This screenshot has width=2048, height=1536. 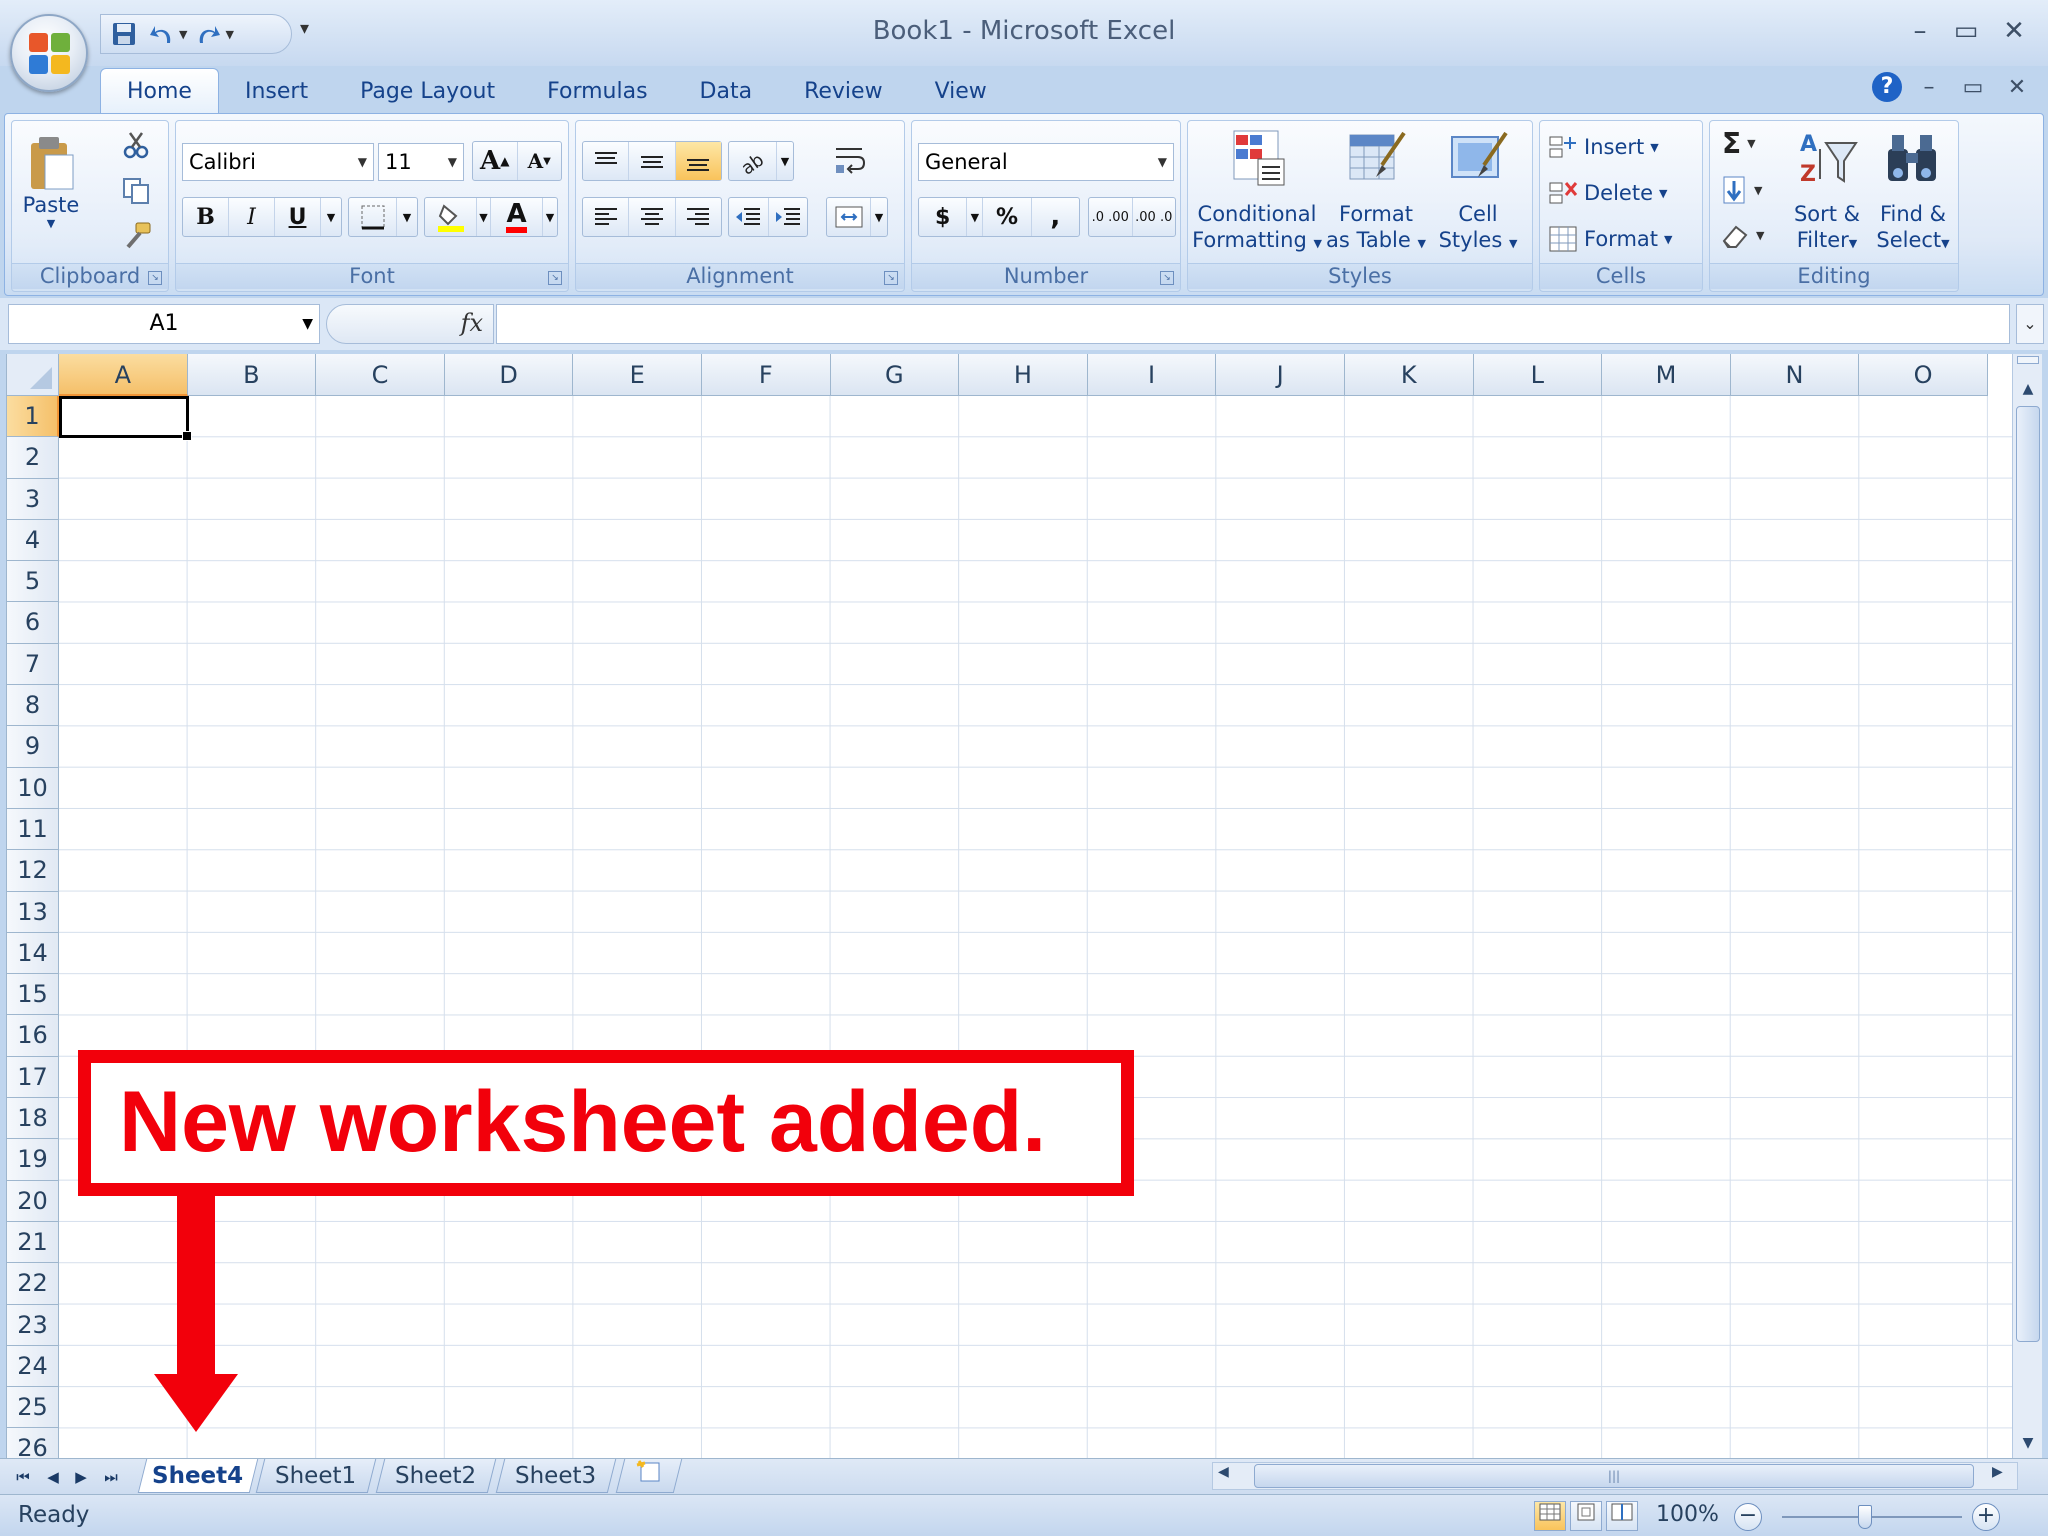 What do you see at coordinates (33, 1325) in the screenshot?
I see `row-header-23: 23` at bounding box center [33, 1325].